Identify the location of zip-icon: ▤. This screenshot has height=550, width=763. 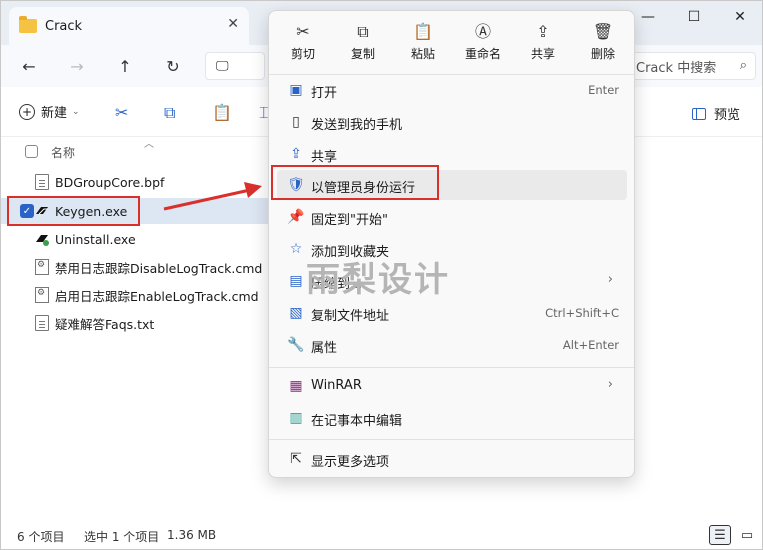
(296, 281).